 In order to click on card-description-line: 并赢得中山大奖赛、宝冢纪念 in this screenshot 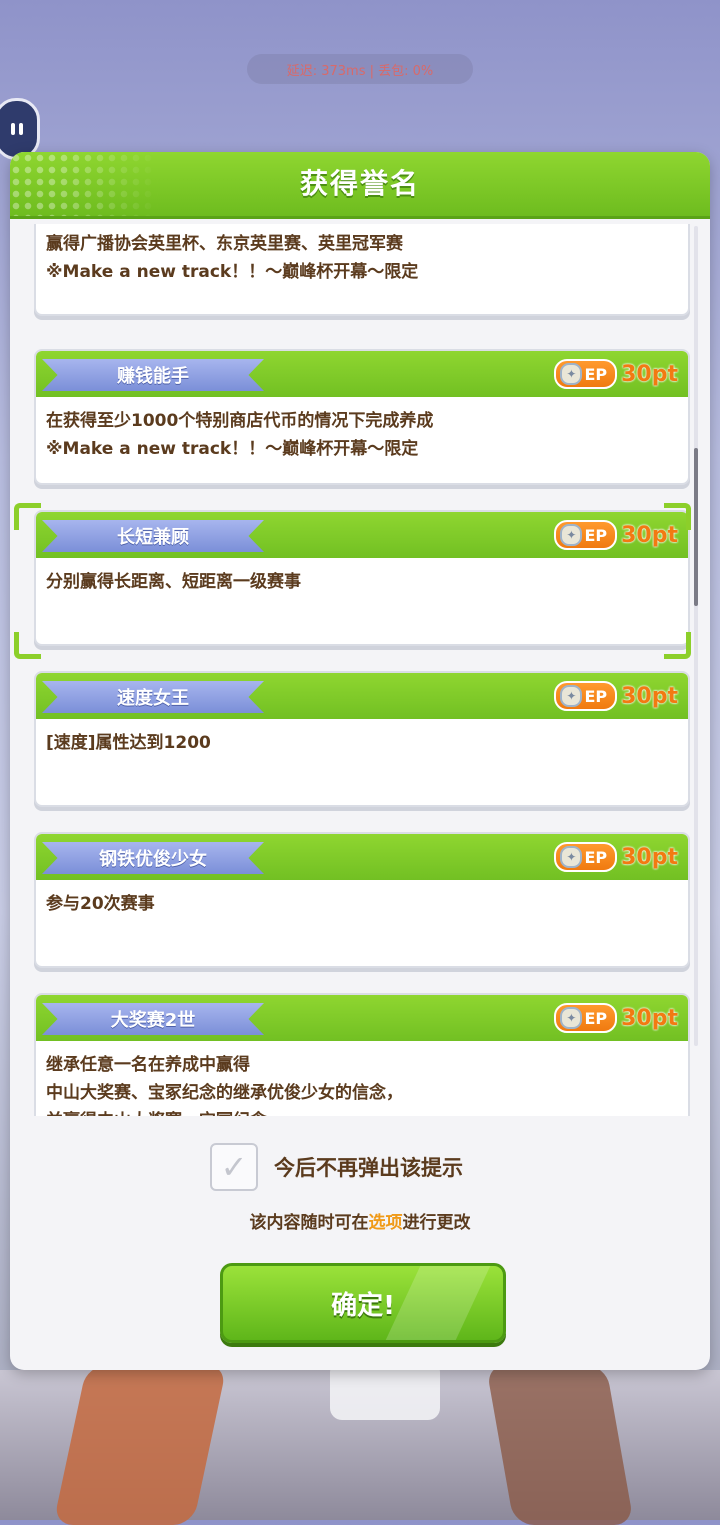, I will do `click(362, 1111)`.